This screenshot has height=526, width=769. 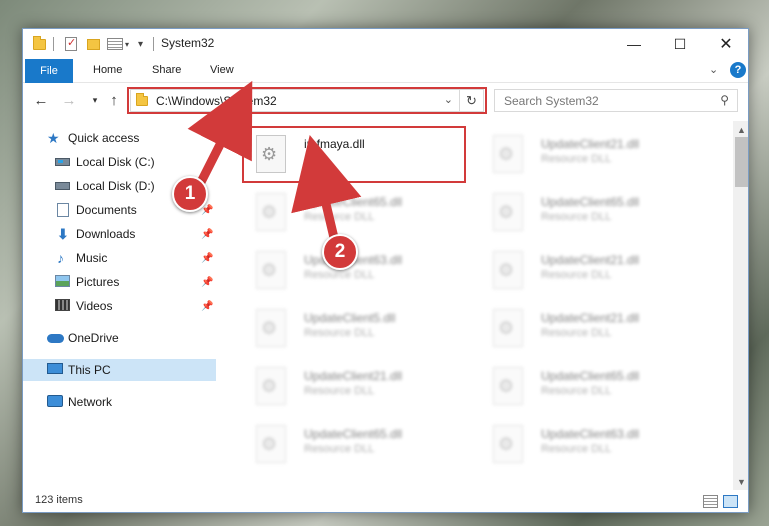 What do you see at coordinates (115, 186) in the screenshot?
I see `sidebar-item-label: Local Disk (D:)` at bounding box center [115, 186].